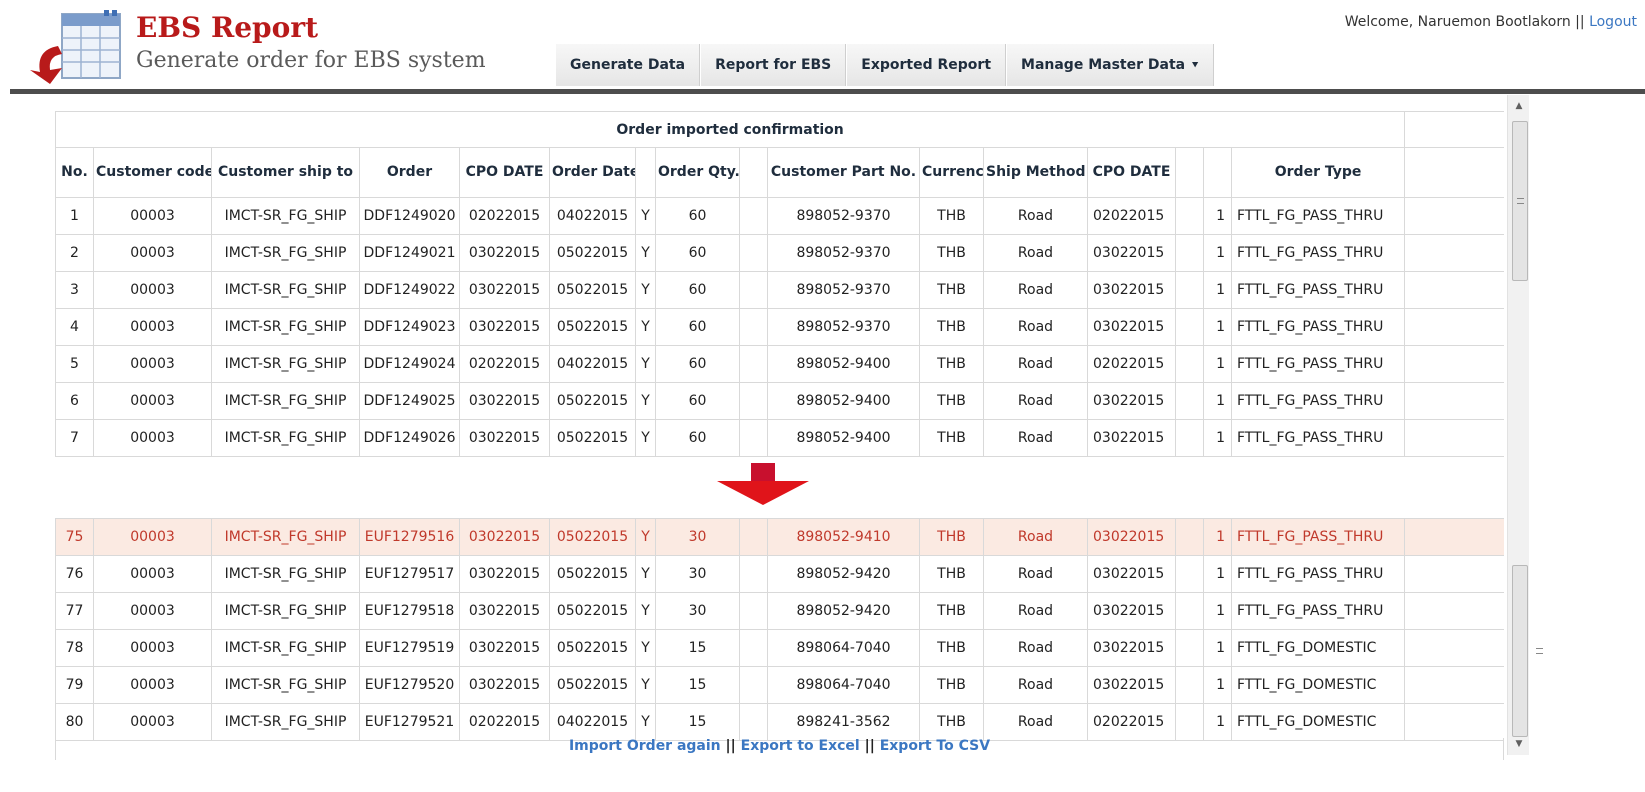 The height and width of the screenshot is (792, 1645). What do you see at coordinates (773, 65) in the screenshot?
I see `tab-report-for-ebs: Report for EBS` at bounding box center [773, 65].